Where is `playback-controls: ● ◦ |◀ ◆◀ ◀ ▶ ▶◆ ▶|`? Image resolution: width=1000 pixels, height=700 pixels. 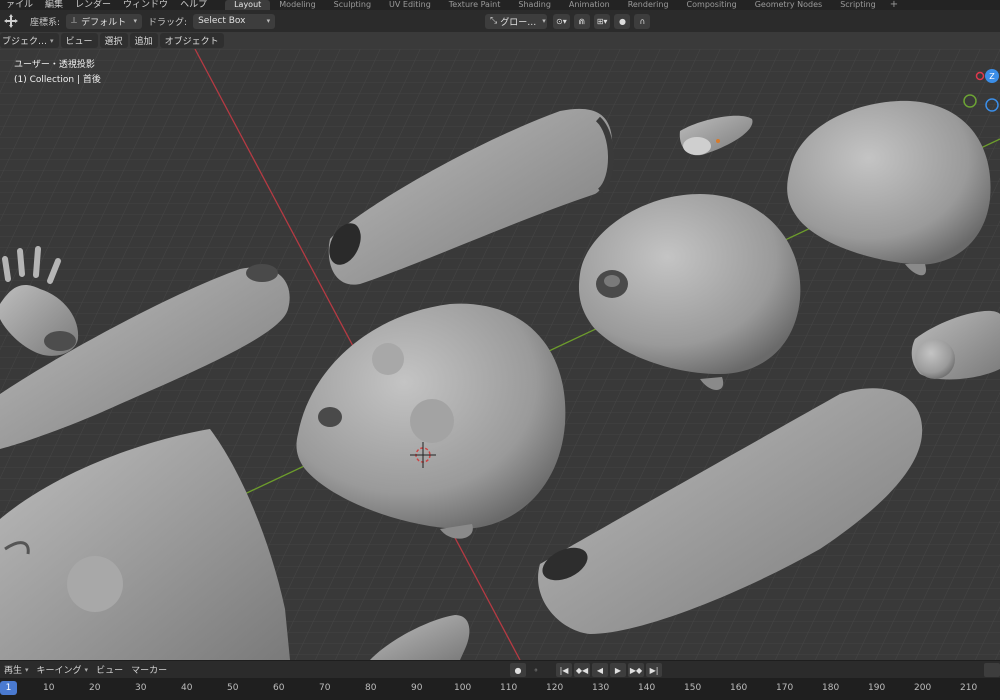
playback-controls: ● ◦ |◀ ◆◀ ◀ ▶ ▶◆ ▶| is located at coordinates (586, 670).